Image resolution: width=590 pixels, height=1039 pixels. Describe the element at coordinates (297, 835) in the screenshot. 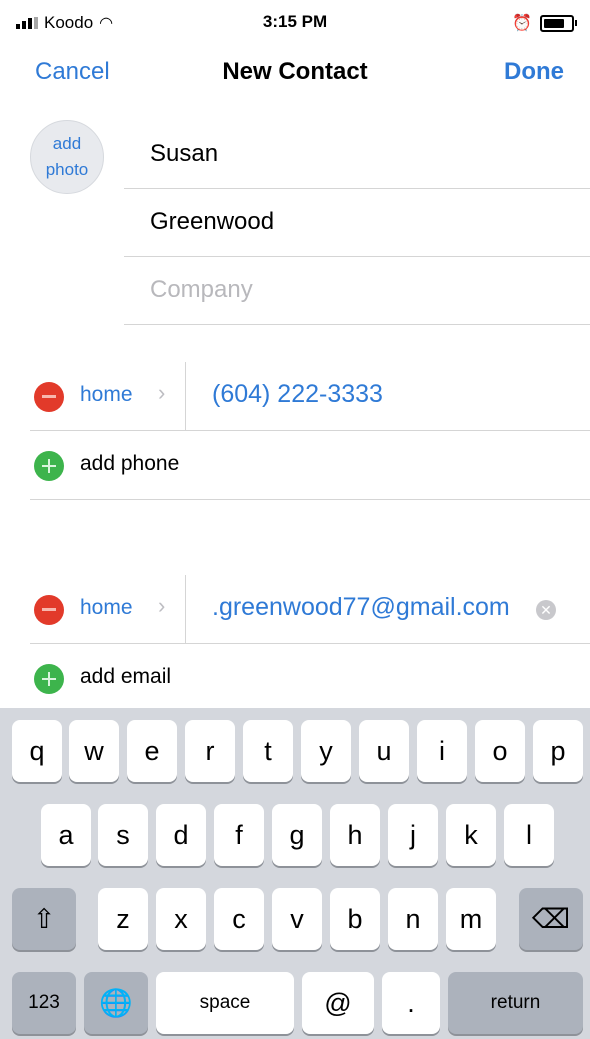

I see `key-g: g` at that location.